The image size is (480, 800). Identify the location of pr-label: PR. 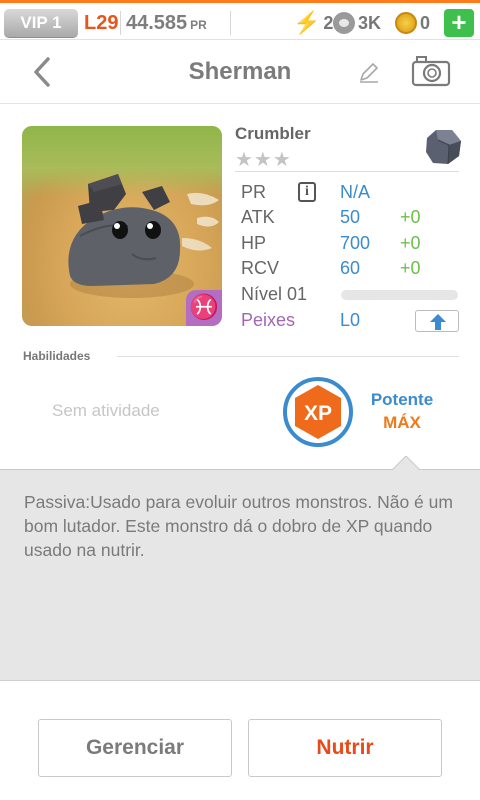
(254, 192).